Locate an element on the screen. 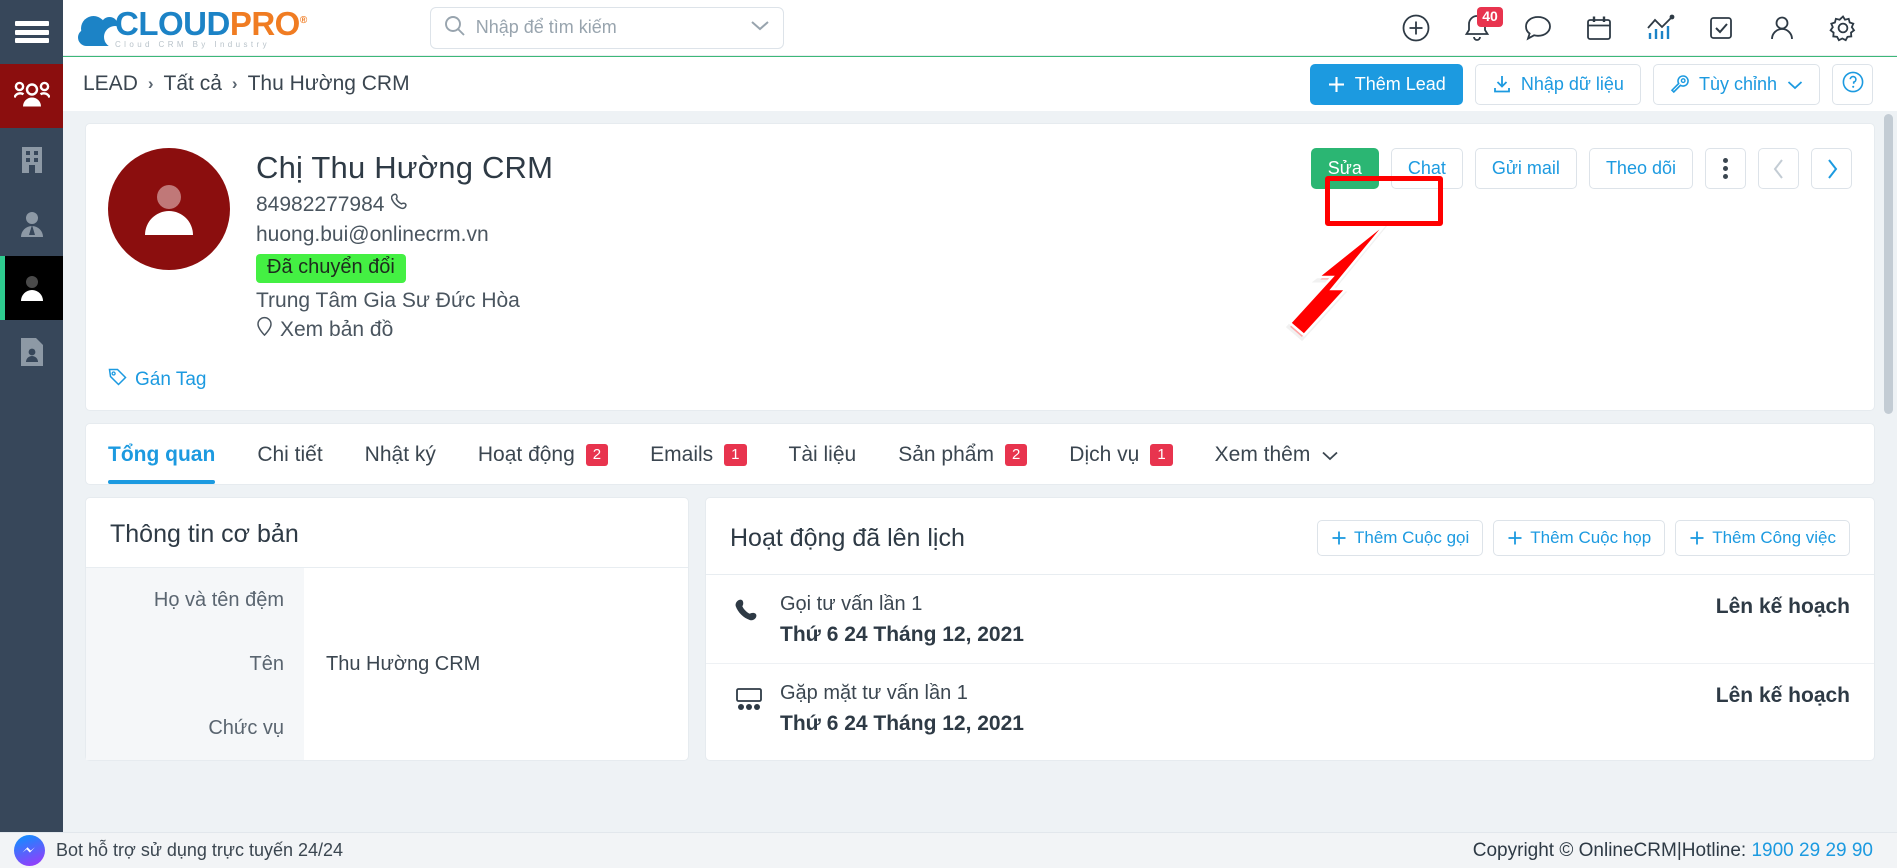  sidebar-item-companies is located at coordinates (31, 160).